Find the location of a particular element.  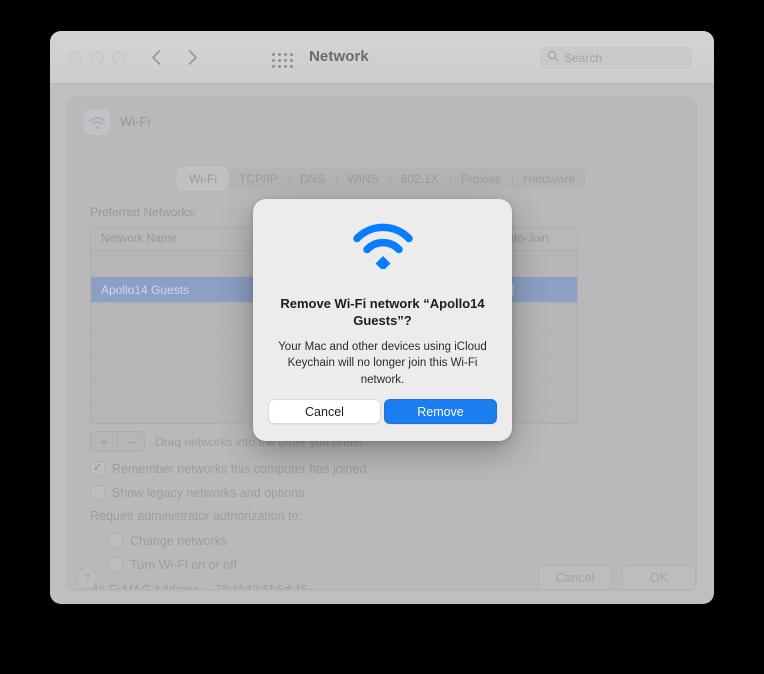

checkbox-change-networks: Change networks is located at coordinates (167, 540).